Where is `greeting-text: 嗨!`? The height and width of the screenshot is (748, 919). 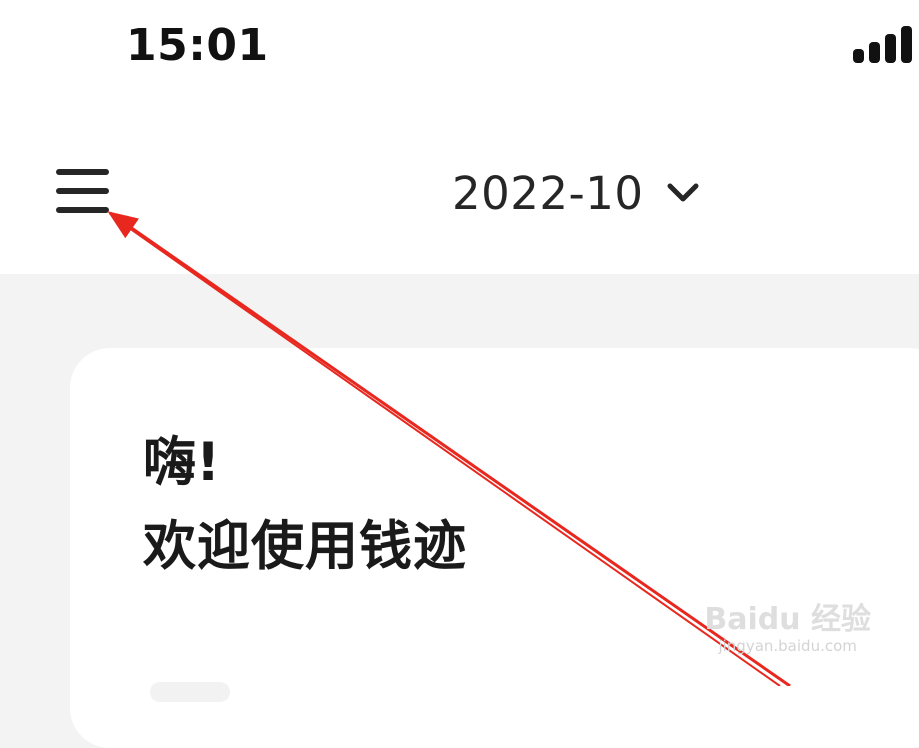
greeting-text: 嗨! is located at coordinates (182, 462).